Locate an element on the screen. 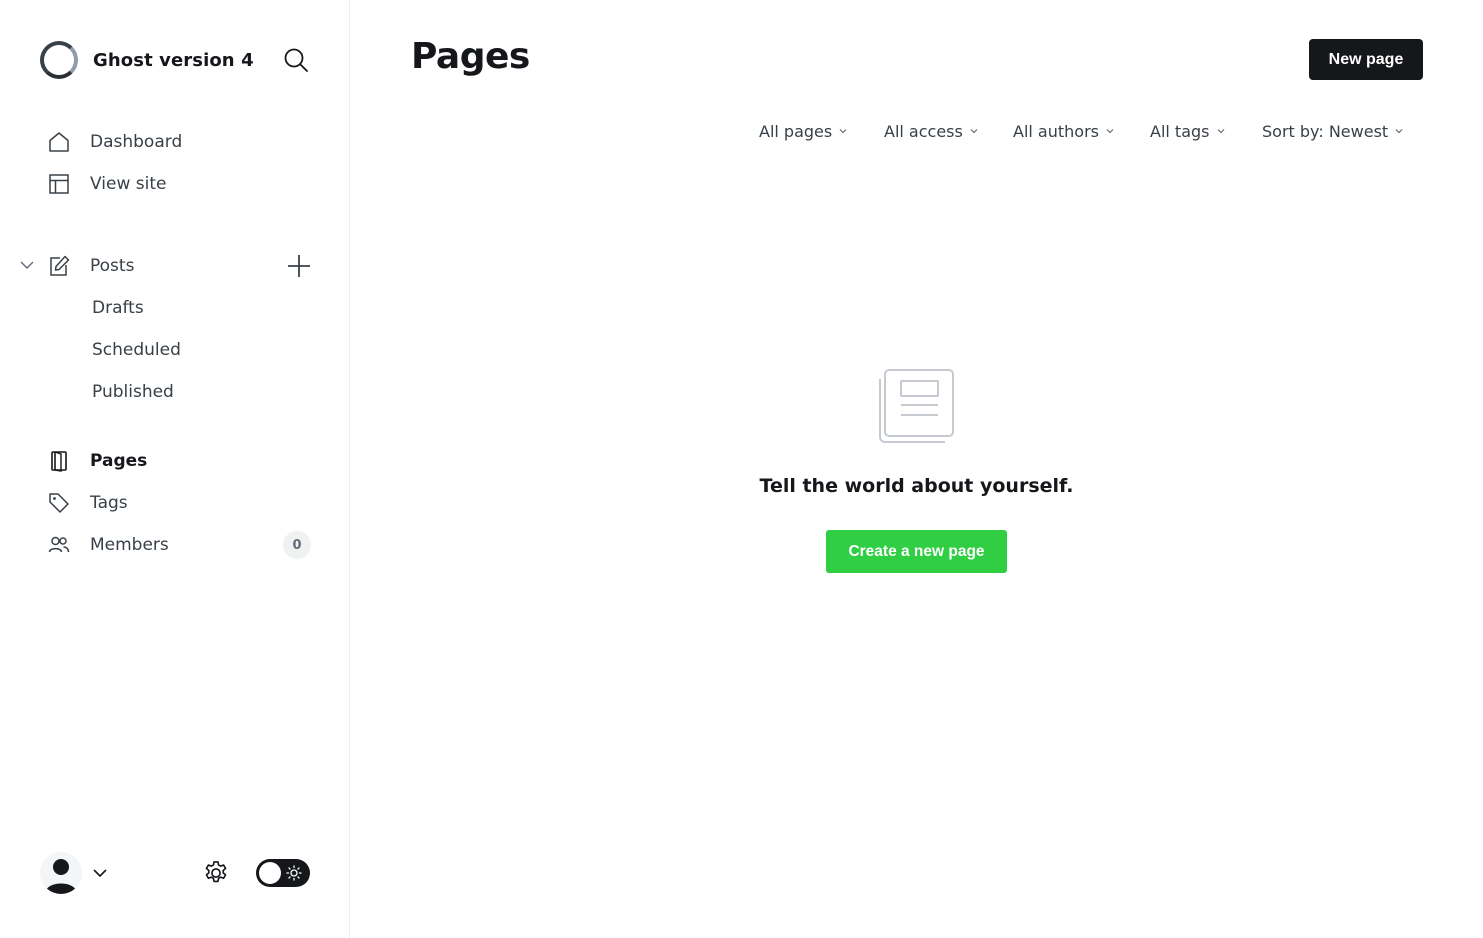 This screenshot has width=1483, height=938. filter-sort: Sort by: Newest is located at coordinates (1333, 131).